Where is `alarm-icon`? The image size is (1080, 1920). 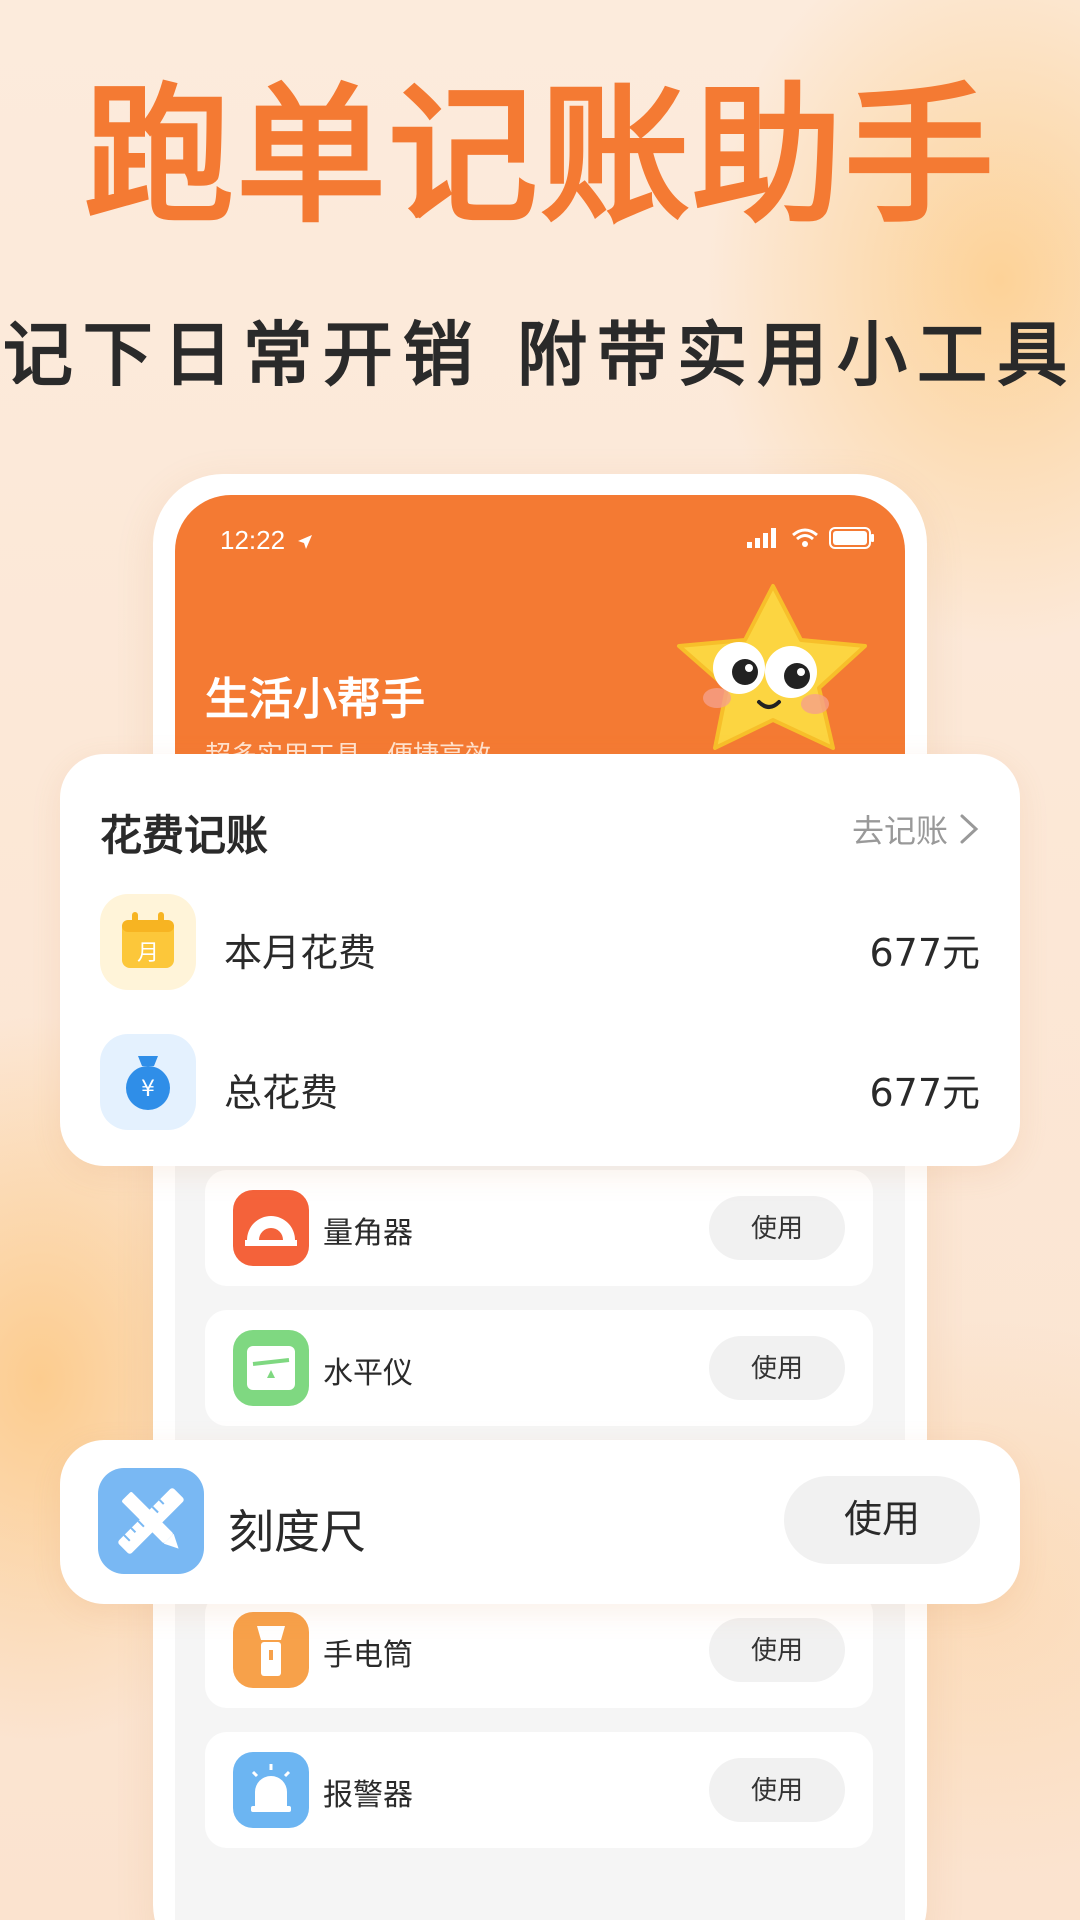 alarm-icon is located at coordinates (271, 1790).